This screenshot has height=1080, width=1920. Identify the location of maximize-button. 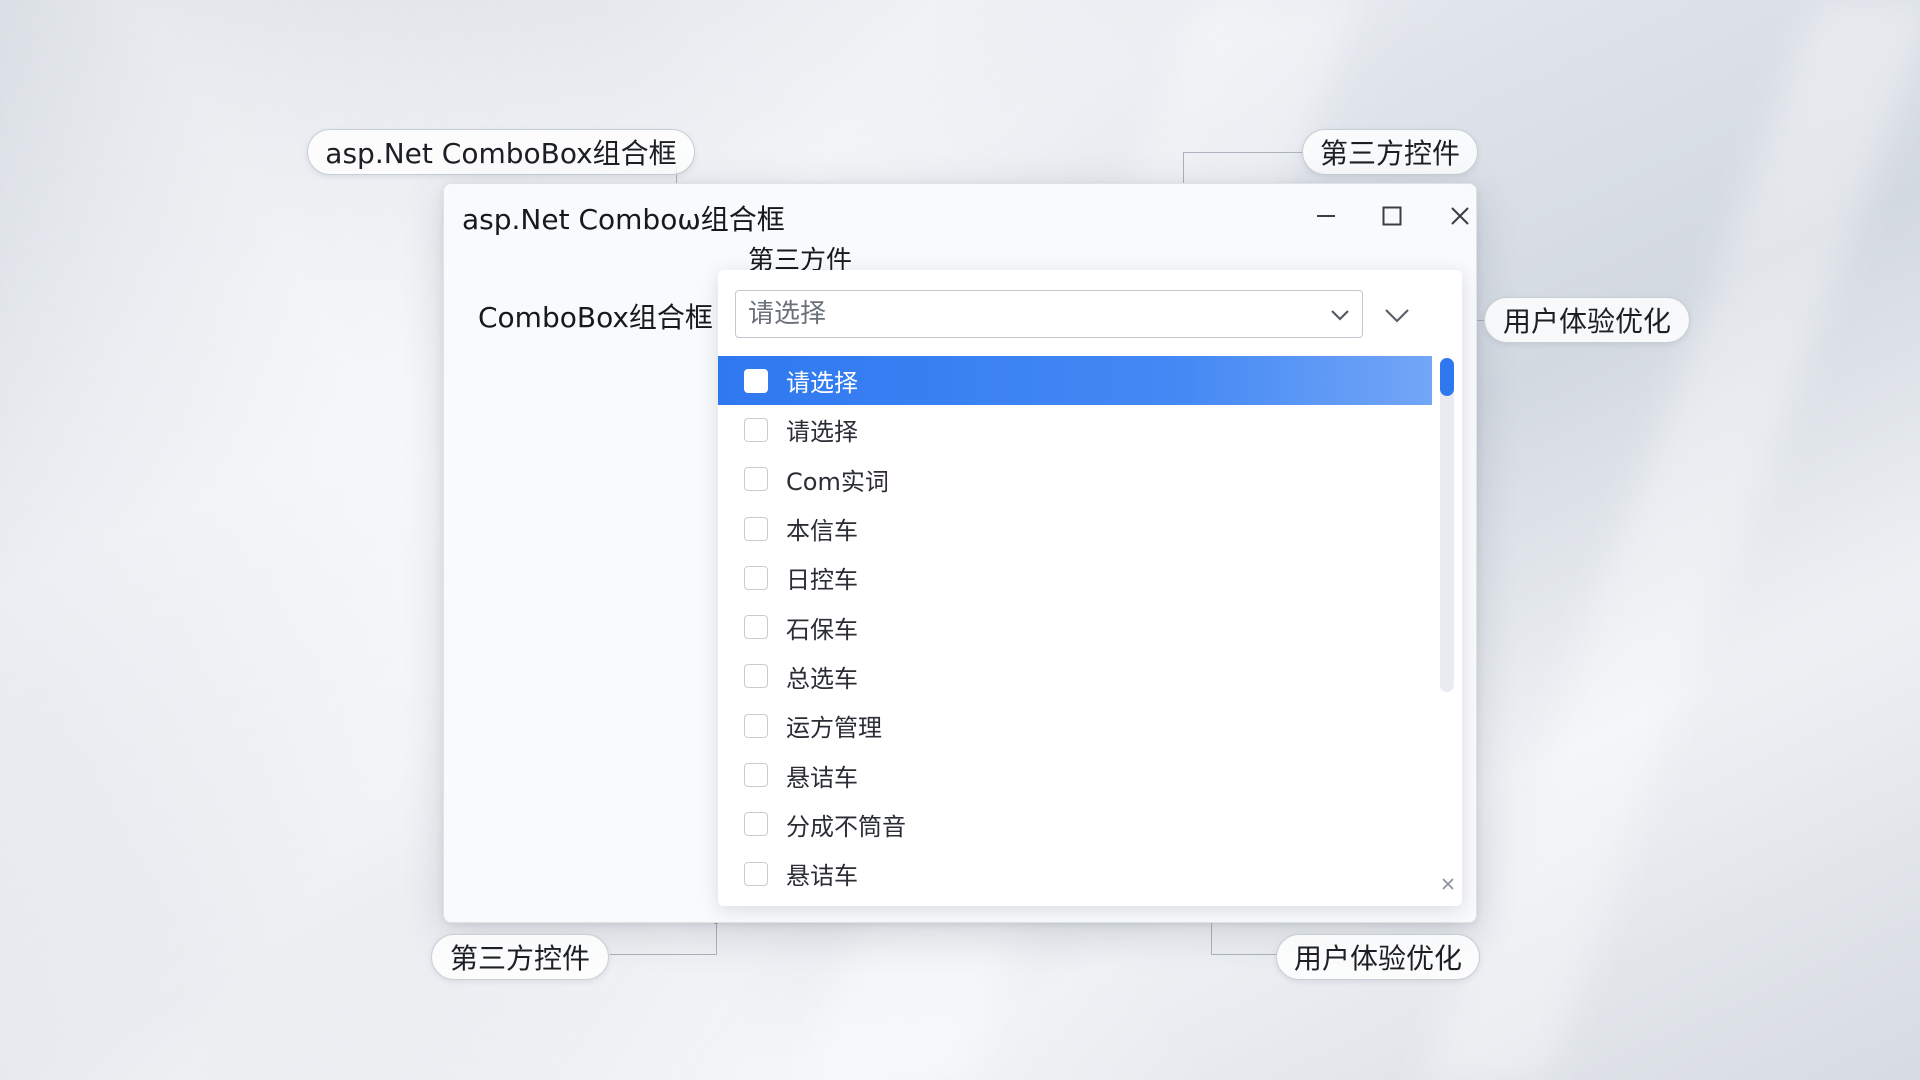
(1392, 216).